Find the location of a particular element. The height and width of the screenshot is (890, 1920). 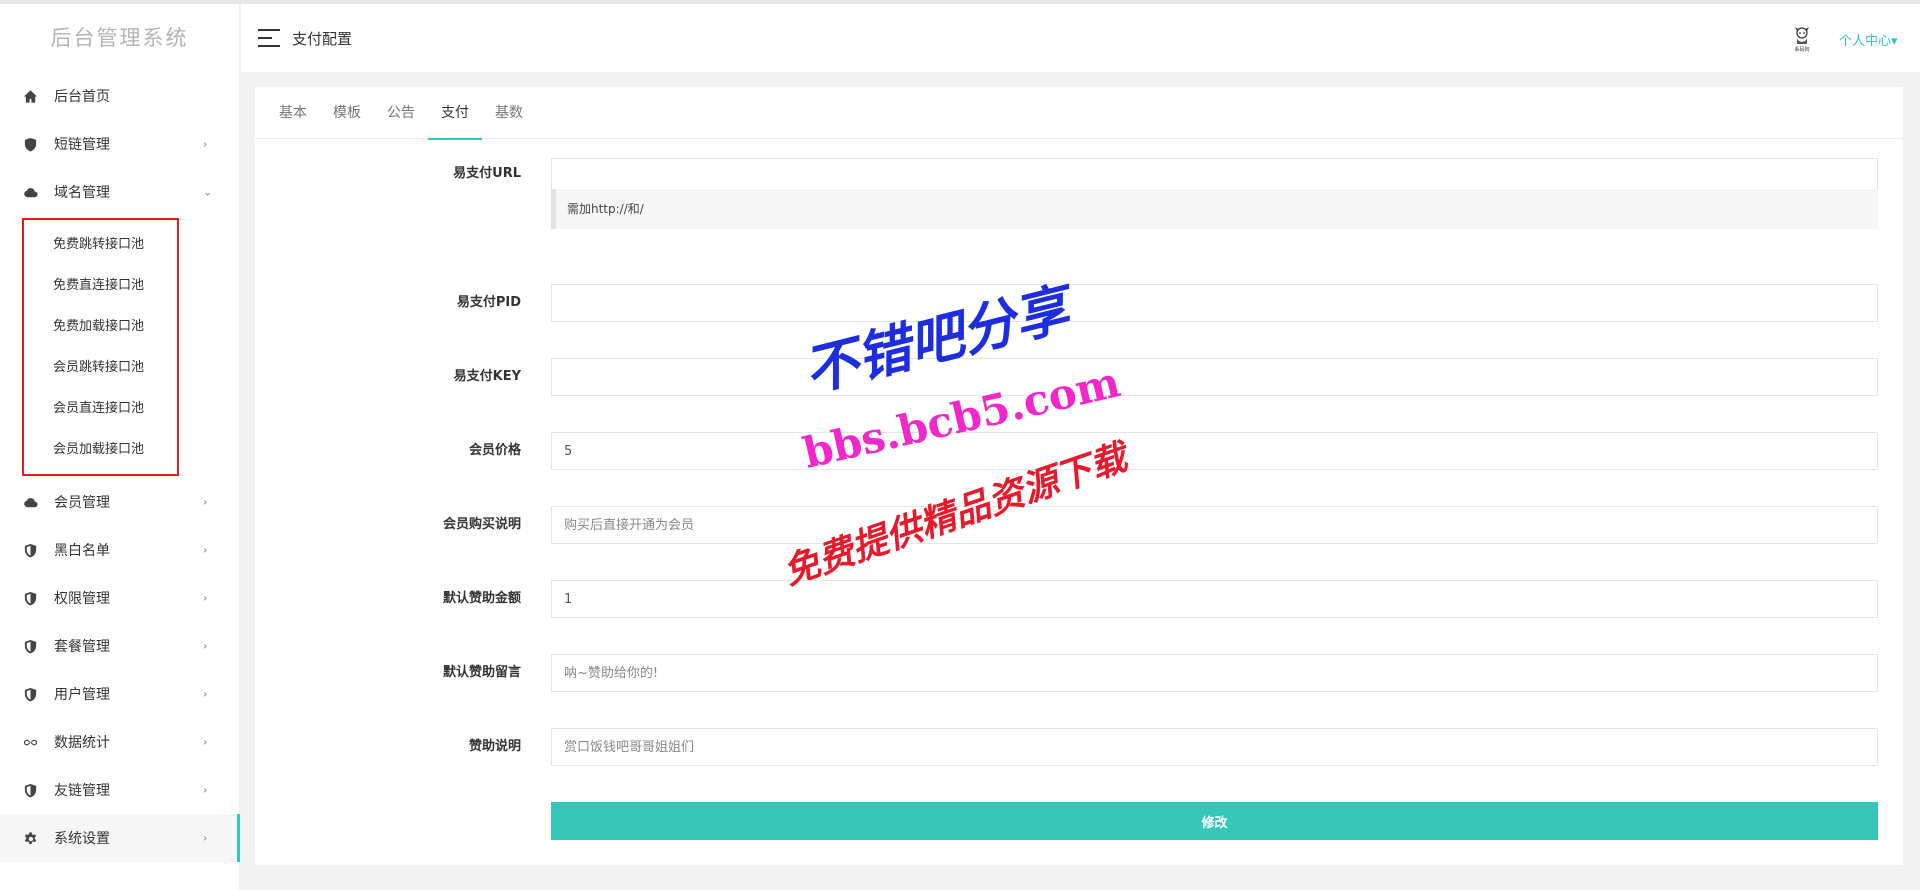

app-logo: 后台管理系统 is located at coordinates (119, 38).